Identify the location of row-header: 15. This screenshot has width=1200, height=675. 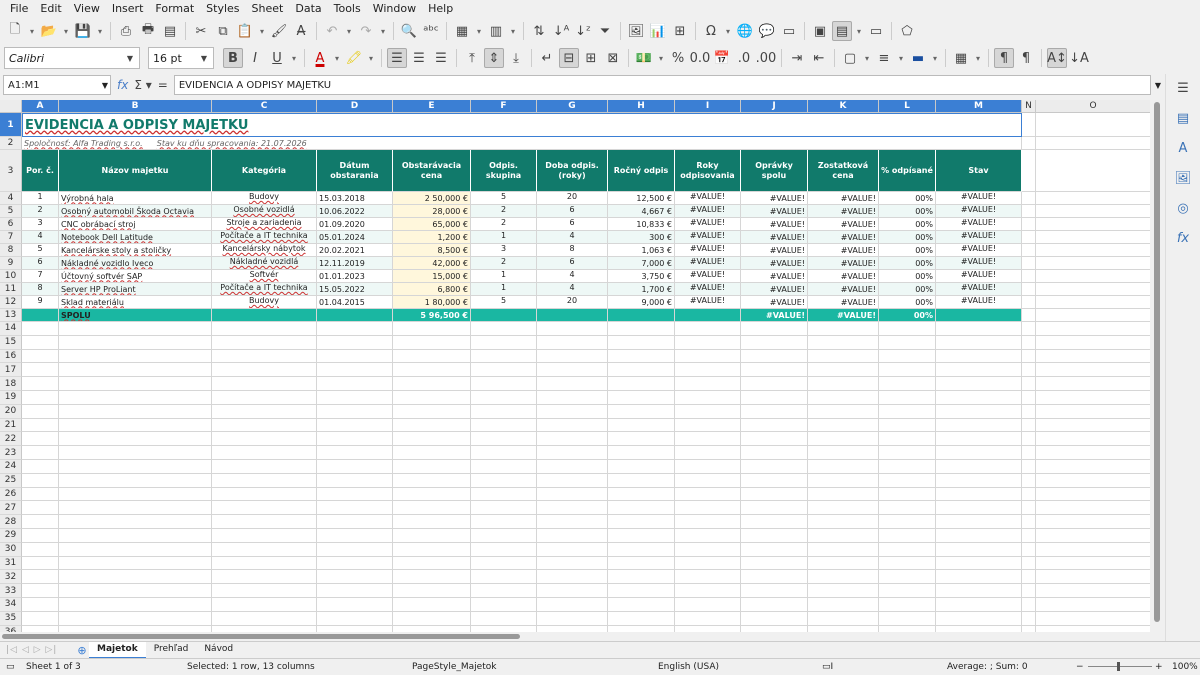
(11, 342).